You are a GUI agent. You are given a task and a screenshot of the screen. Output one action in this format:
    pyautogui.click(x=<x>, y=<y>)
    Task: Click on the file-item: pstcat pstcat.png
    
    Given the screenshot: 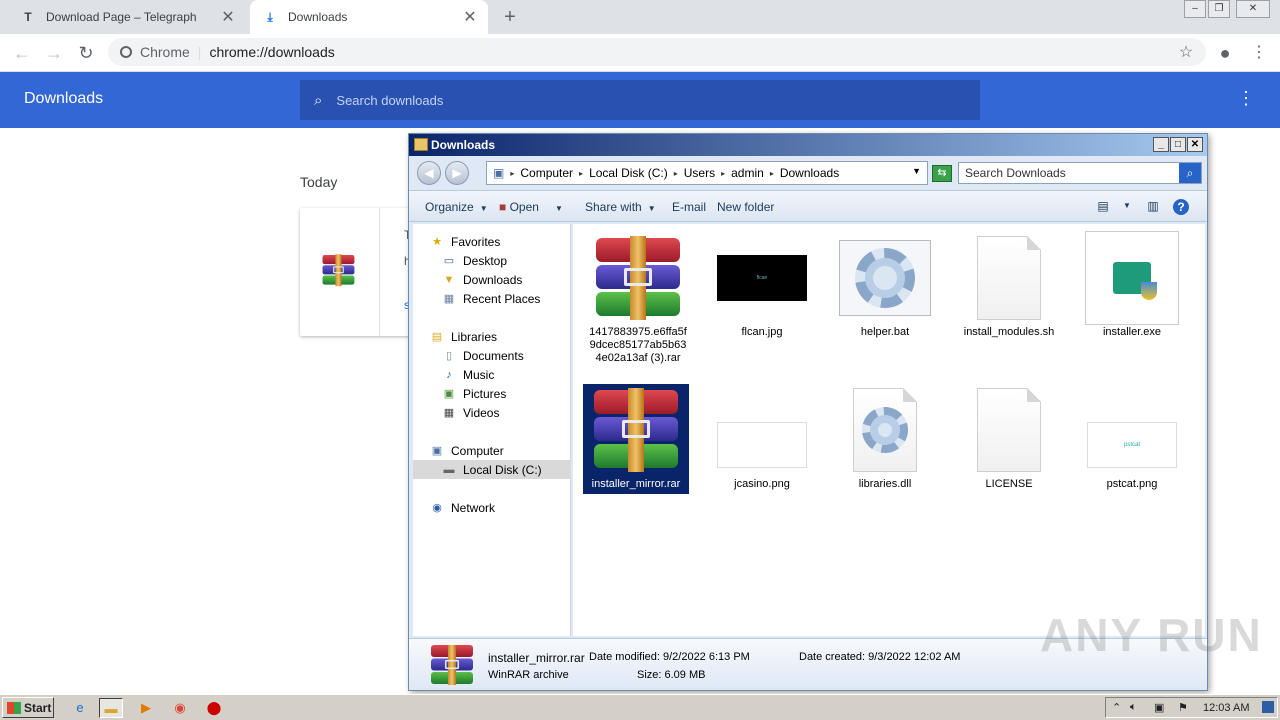 What is the action you would take?
    pyautogui.click(x=1132, y=439)
    